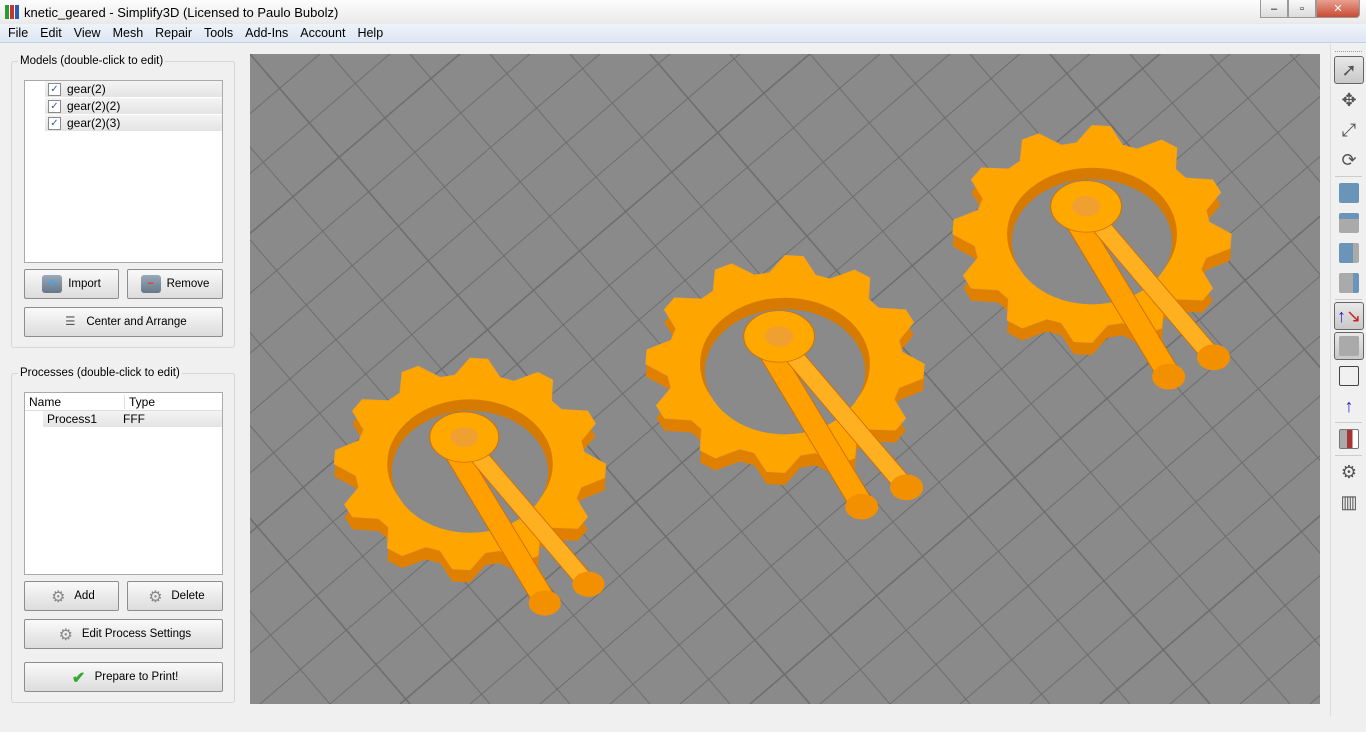 The height and width of the screenshot is (732, 1366). Describe the element at coordinates (75, 401) in the screenshot. I see `column-name: Name` at that location.